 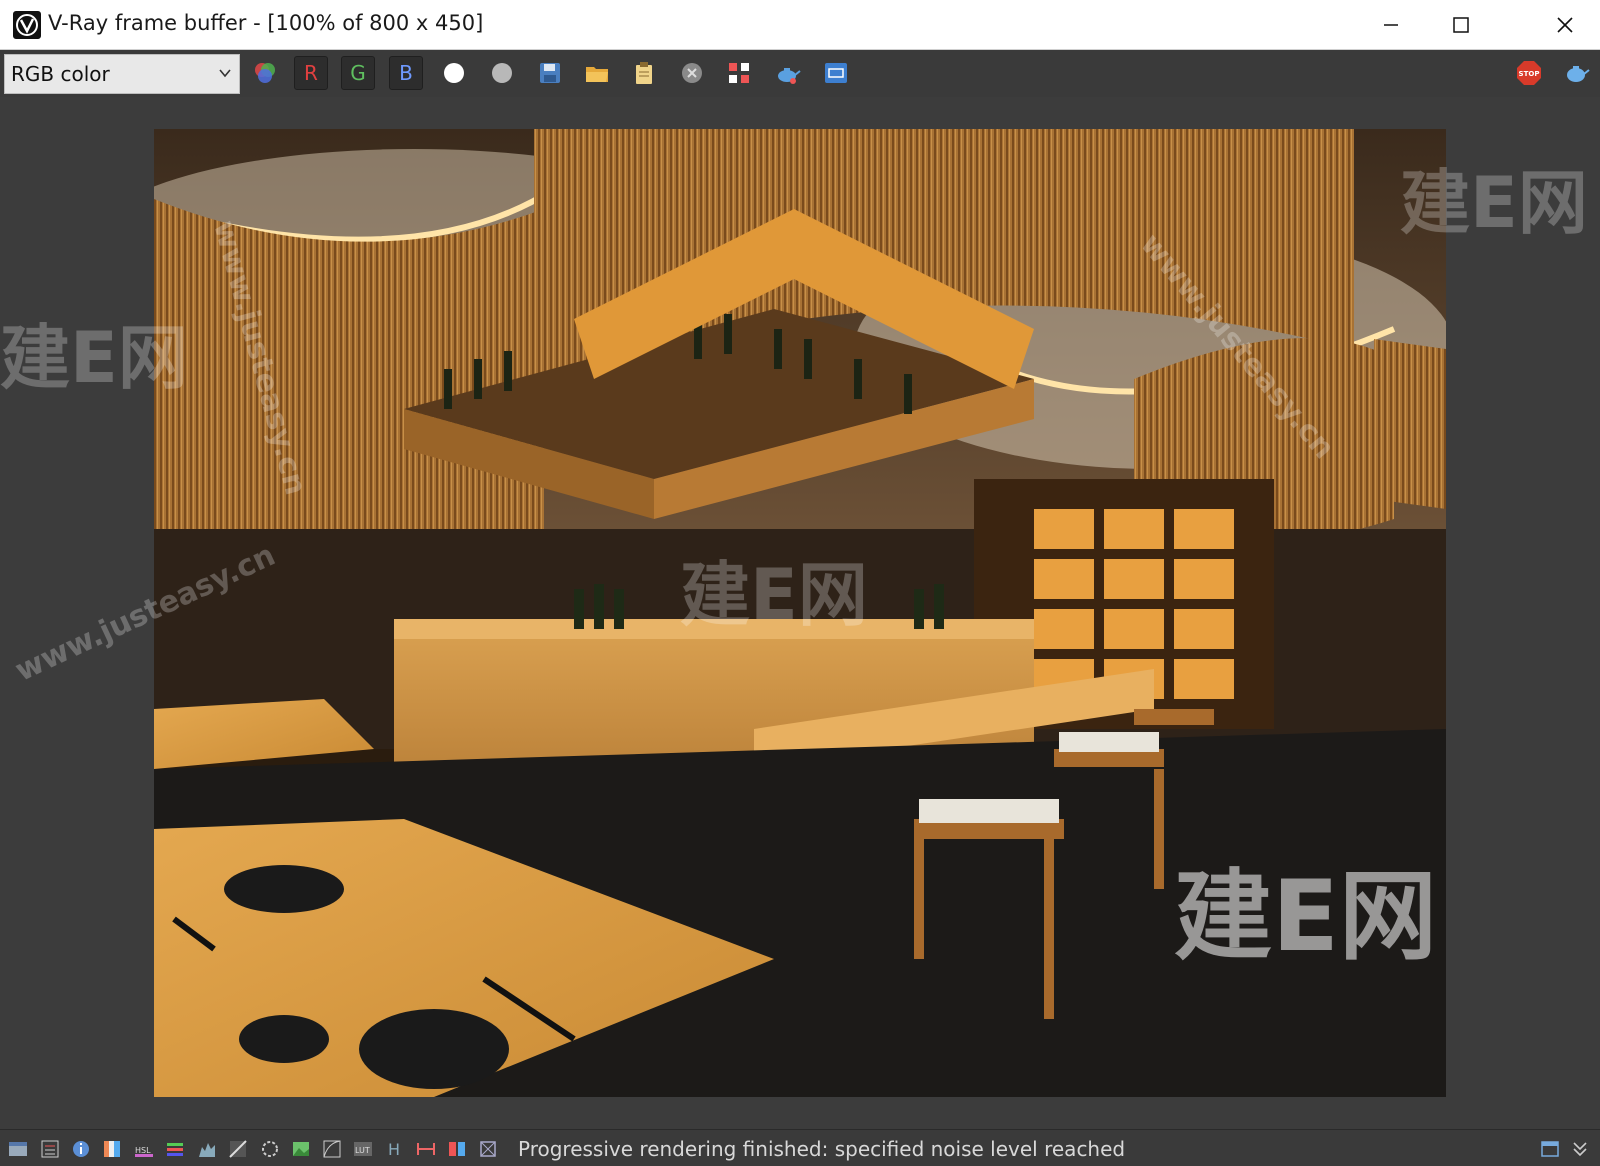 I want to click on curve-icon, so click(x=332, y=1149).